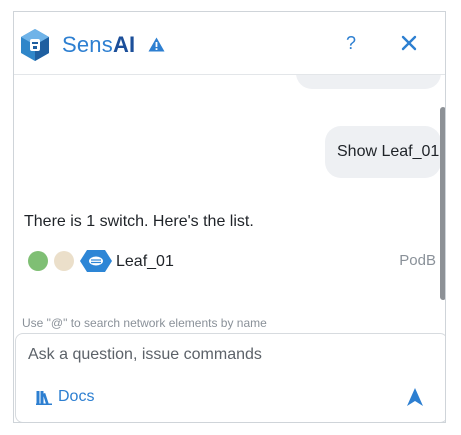  Describe the element at coordinates (87, 44) in the screenshot. I see `brand-prefix: Sens` at that location.